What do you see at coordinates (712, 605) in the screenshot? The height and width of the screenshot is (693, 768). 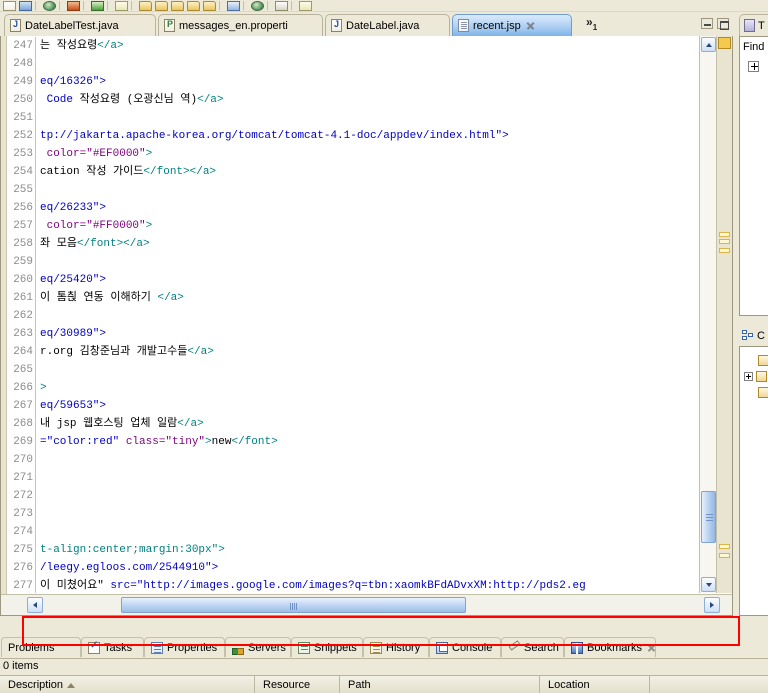 I see `scroll-right-arrow-icon` at bounding box center [712, 605].